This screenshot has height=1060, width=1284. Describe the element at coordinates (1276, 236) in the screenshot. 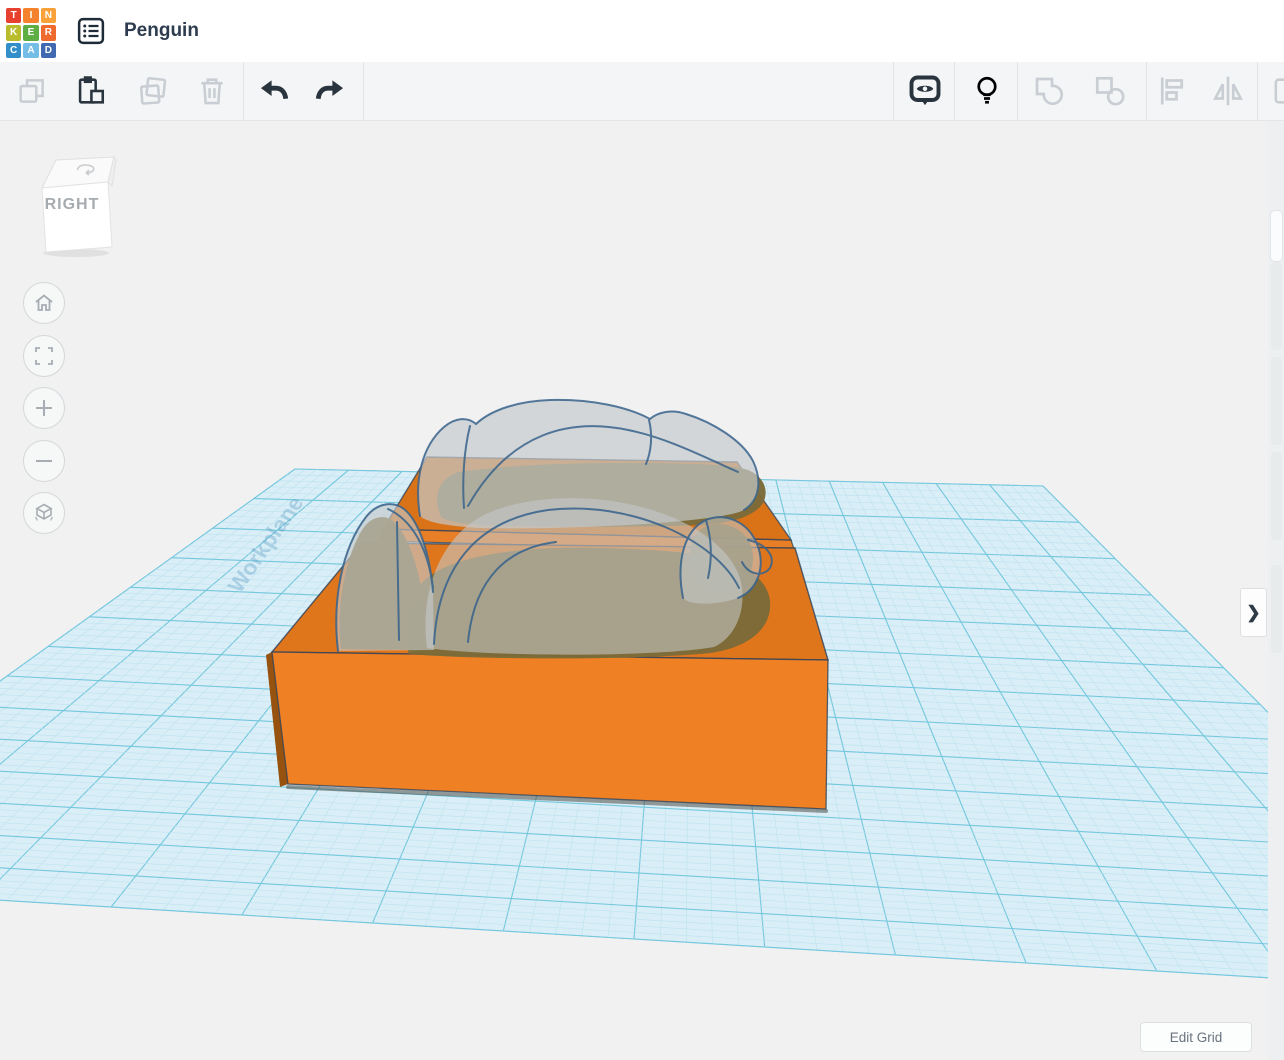

I see `panel-scrollbar-thumb` at that location.